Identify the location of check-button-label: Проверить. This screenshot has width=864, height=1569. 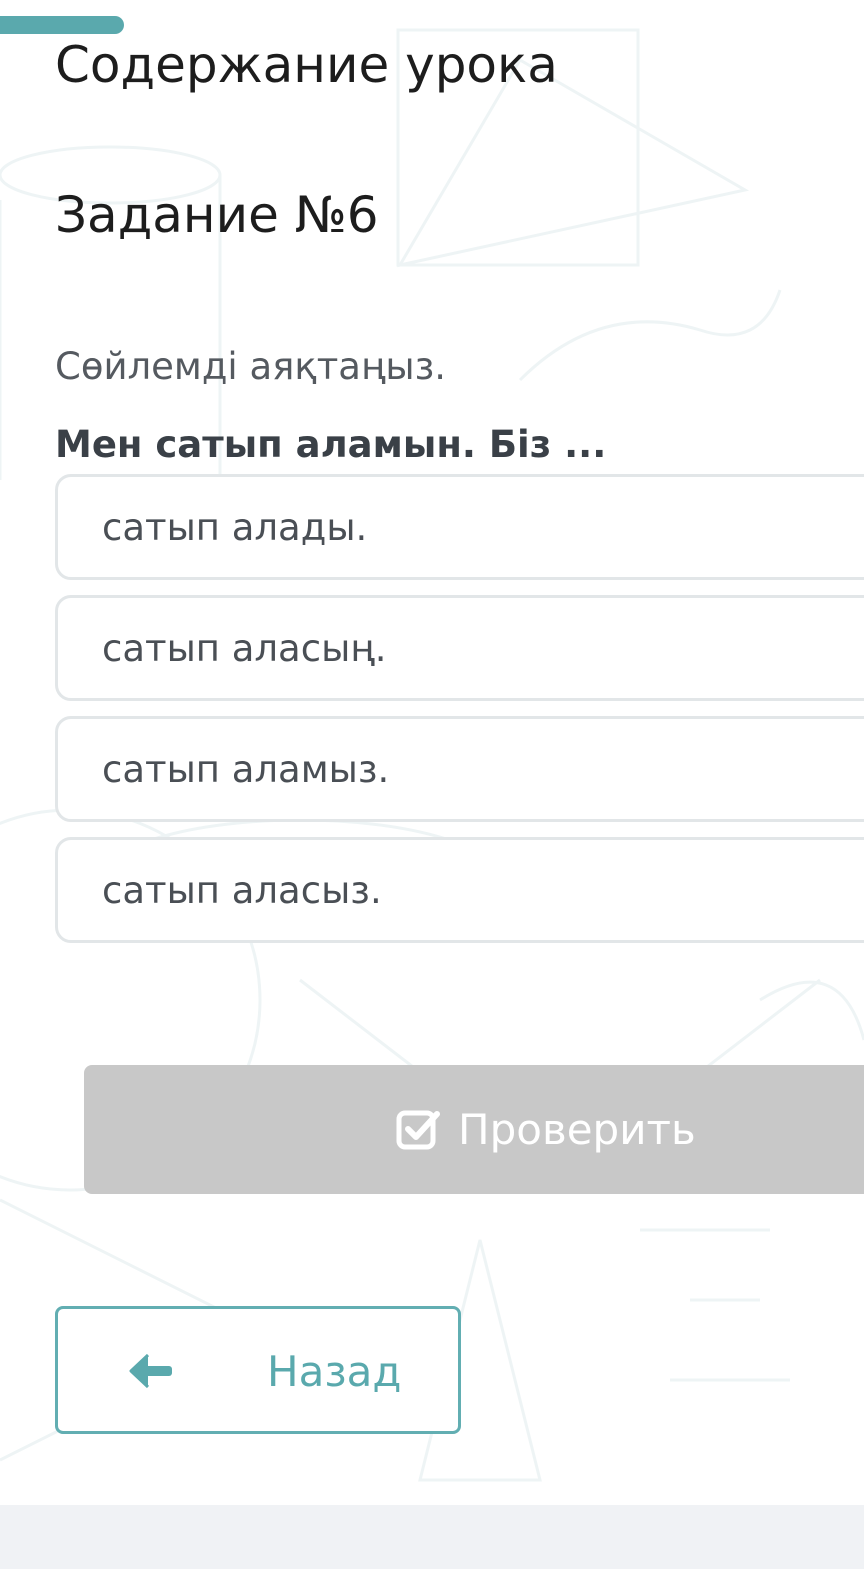
(577, 1129).